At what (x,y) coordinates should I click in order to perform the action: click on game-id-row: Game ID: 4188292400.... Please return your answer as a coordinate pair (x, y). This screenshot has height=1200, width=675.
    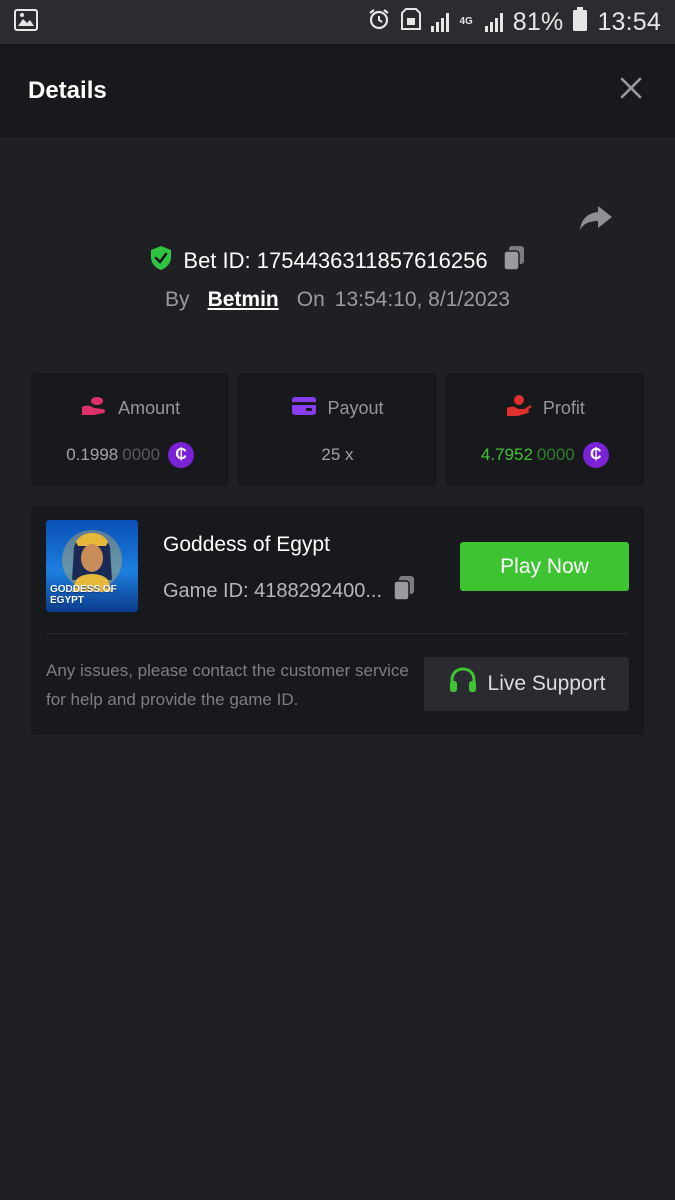
    Looking at the image, I should click on (289, 591).